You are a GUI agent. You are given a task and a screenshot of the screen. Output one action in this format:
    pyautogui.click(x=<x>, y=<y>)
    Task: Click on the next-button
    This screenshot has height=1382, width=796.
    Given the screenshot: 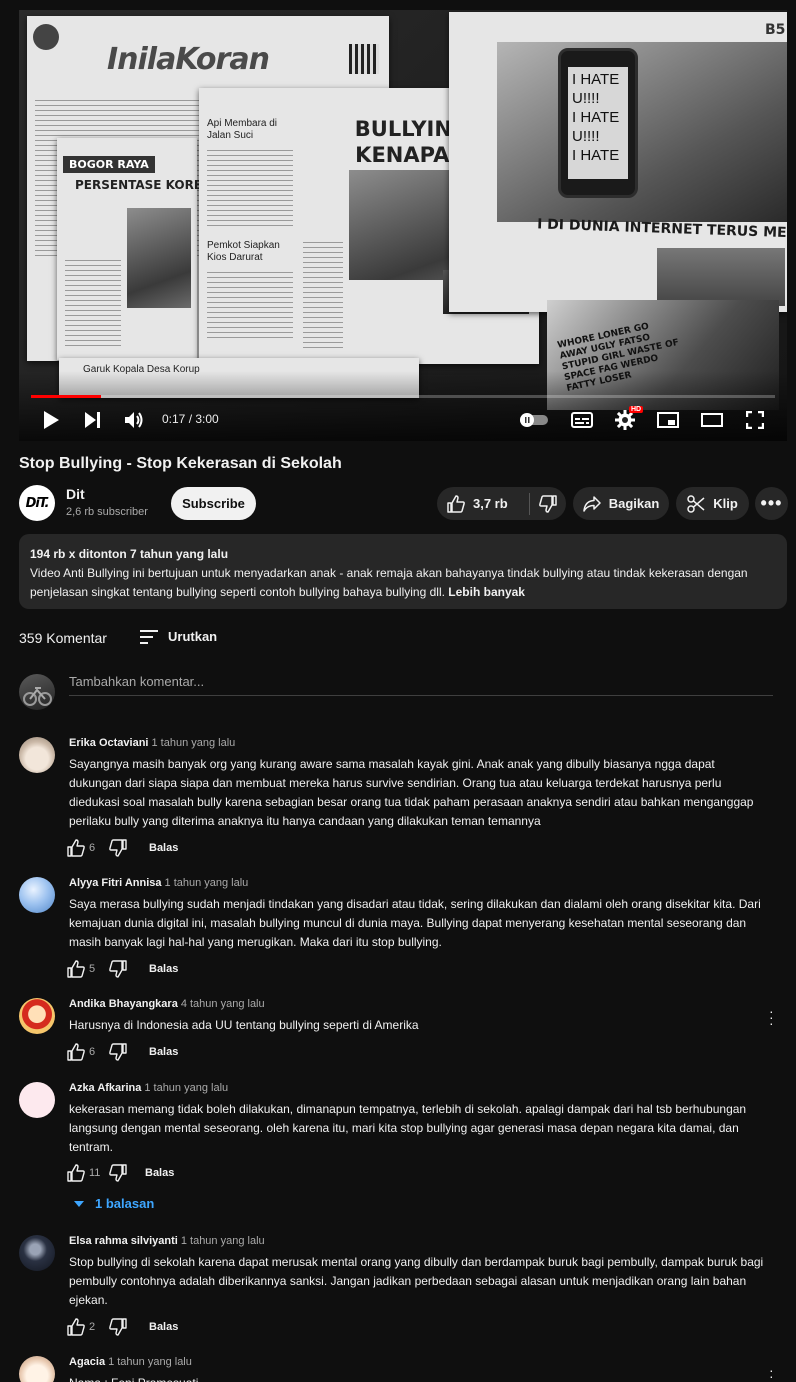 What is the action you would take?
    pyautogui.click(x=93, y=420)
    